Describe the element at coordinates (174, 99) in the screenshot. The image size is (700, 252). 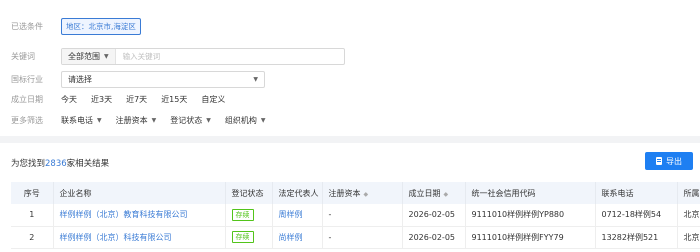
I see `date-option-15days: 近15天` at that location.